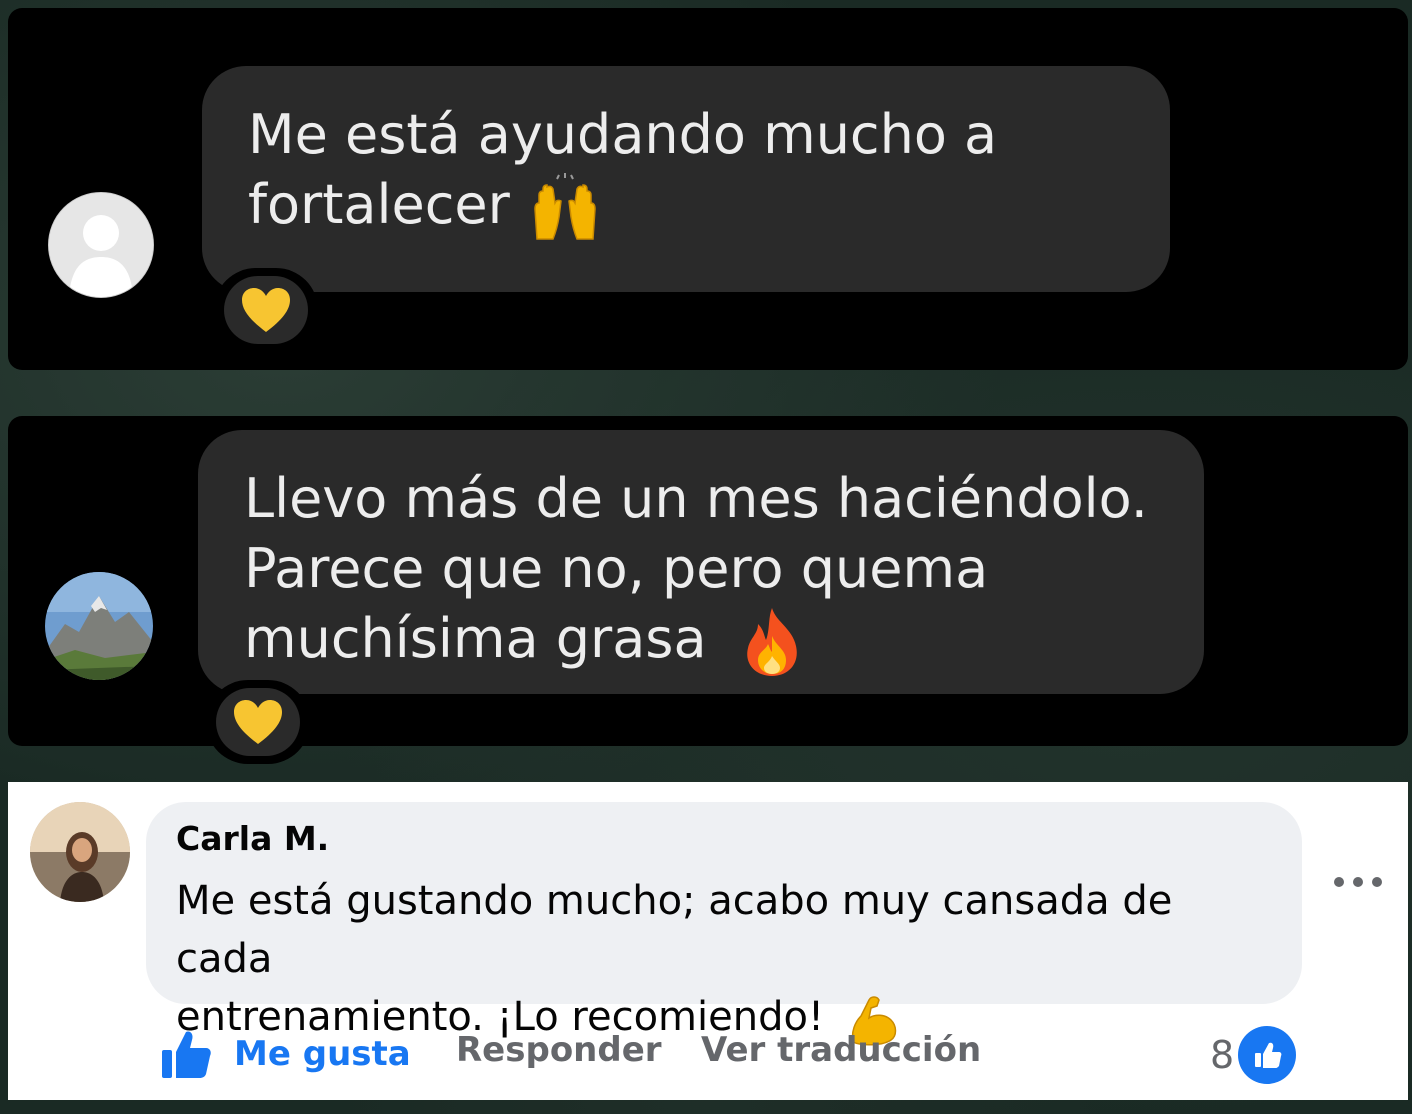 This screenshot has height=1114, width=1412. I want to click on mountain-avatar, so click(99, 626).